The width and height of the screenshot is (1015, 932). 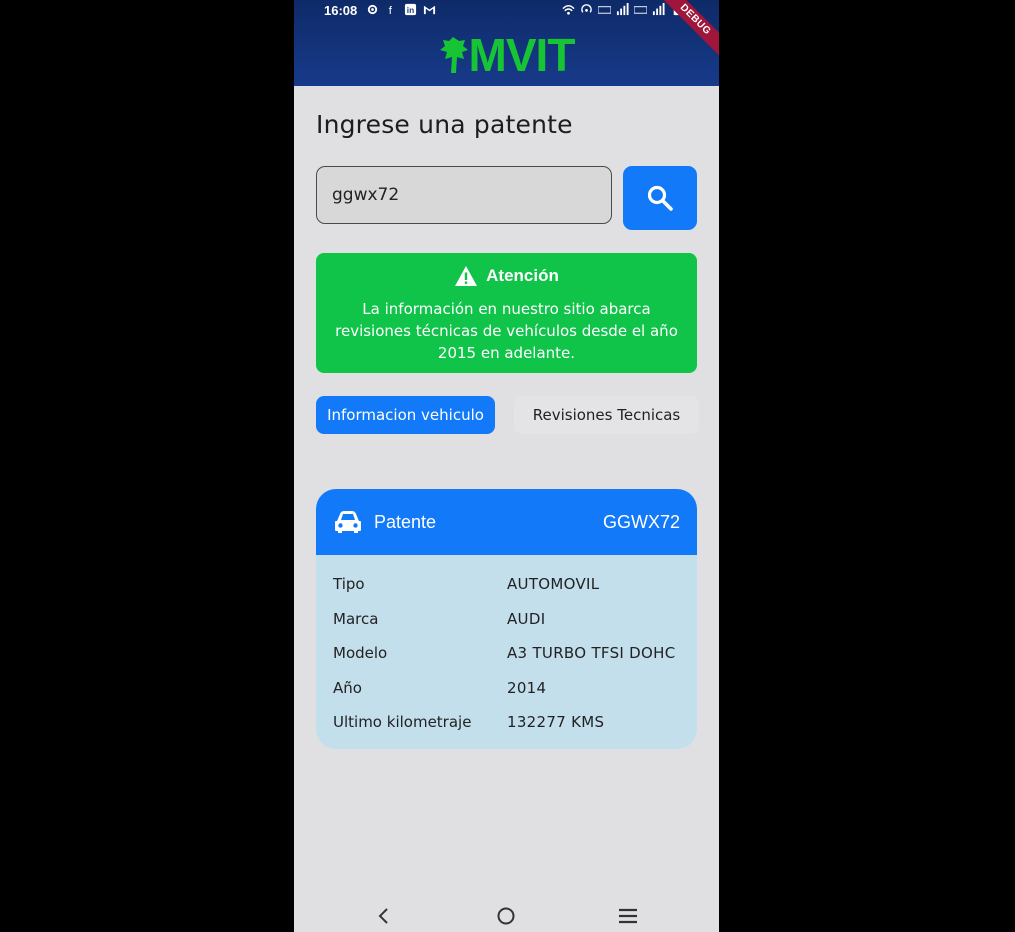 I want to click on search-button, so click(x=660, y=198).